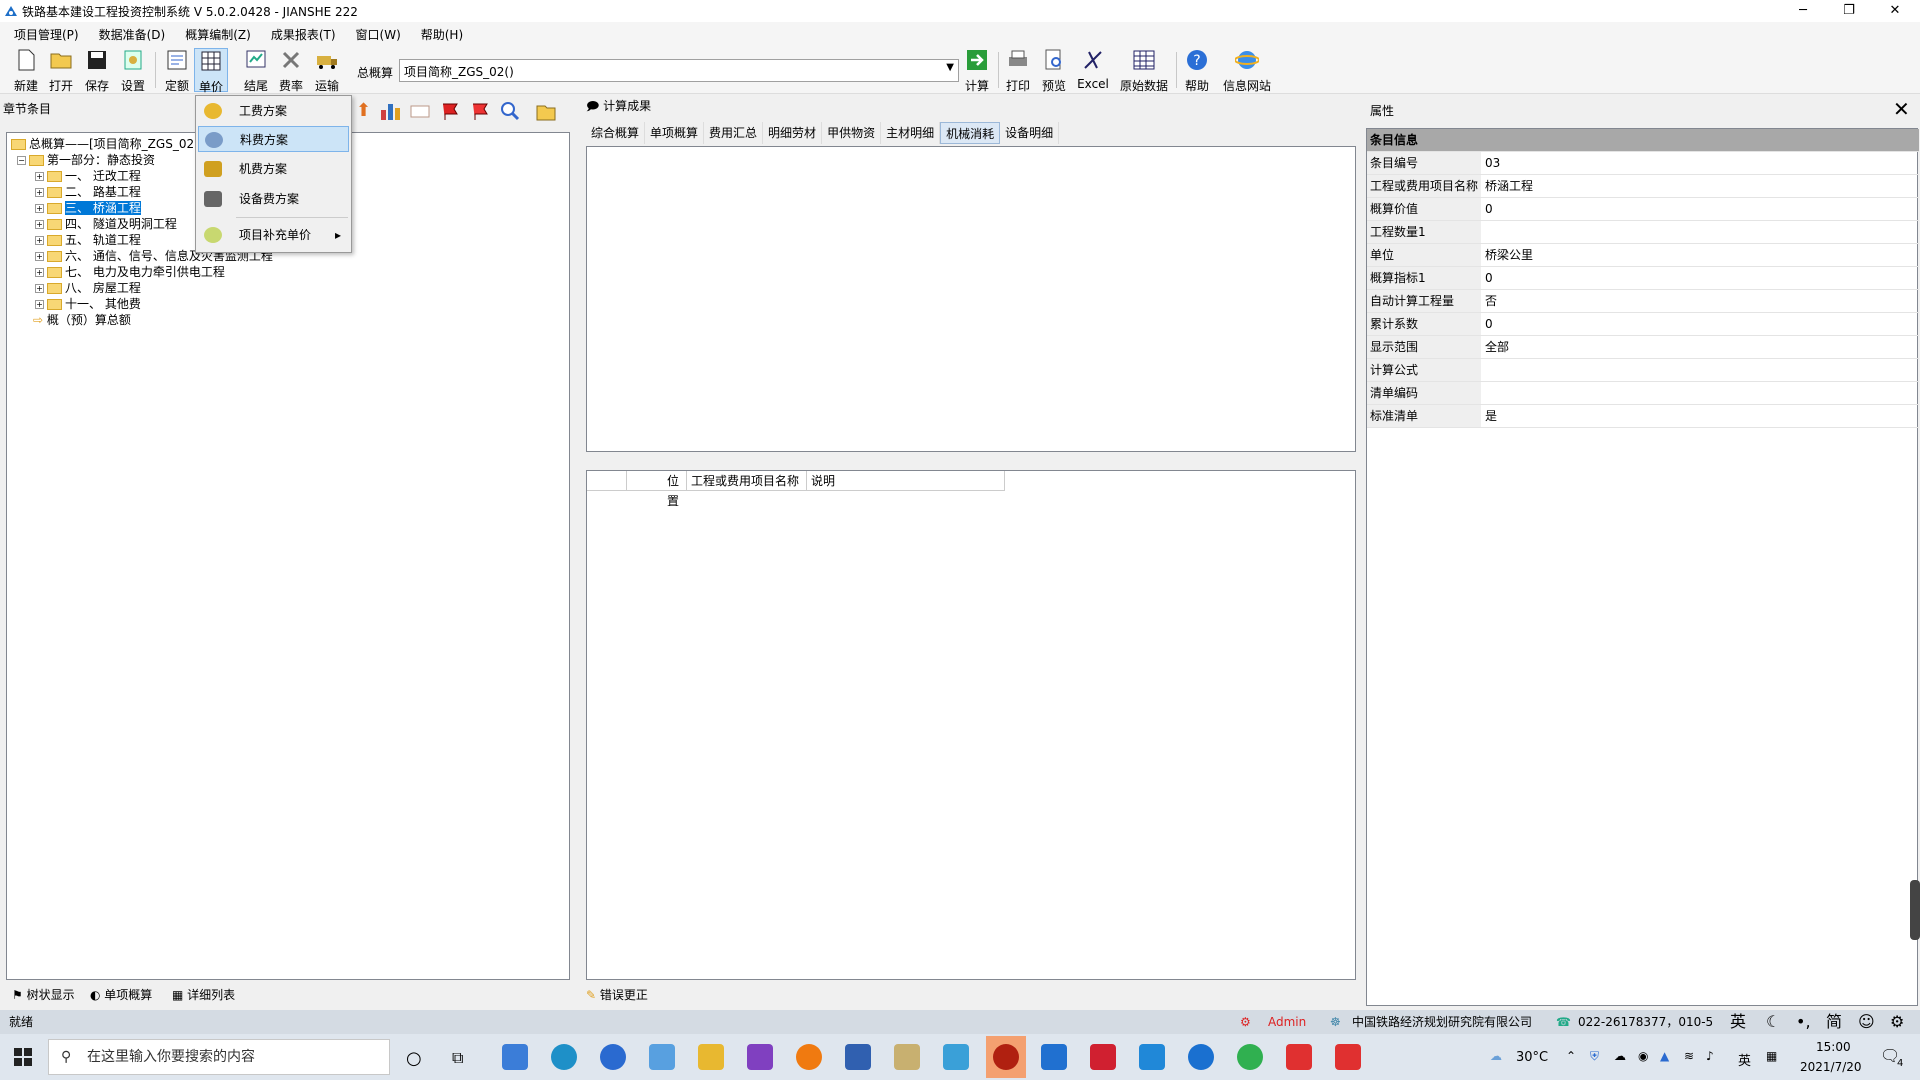 This screenshot has width=1920, height=1080. What do you see at coordinates (132, 34) in the screenshot?
I see `menu-data-prep: 数据准备(D)` at bounding box center [132, 34].